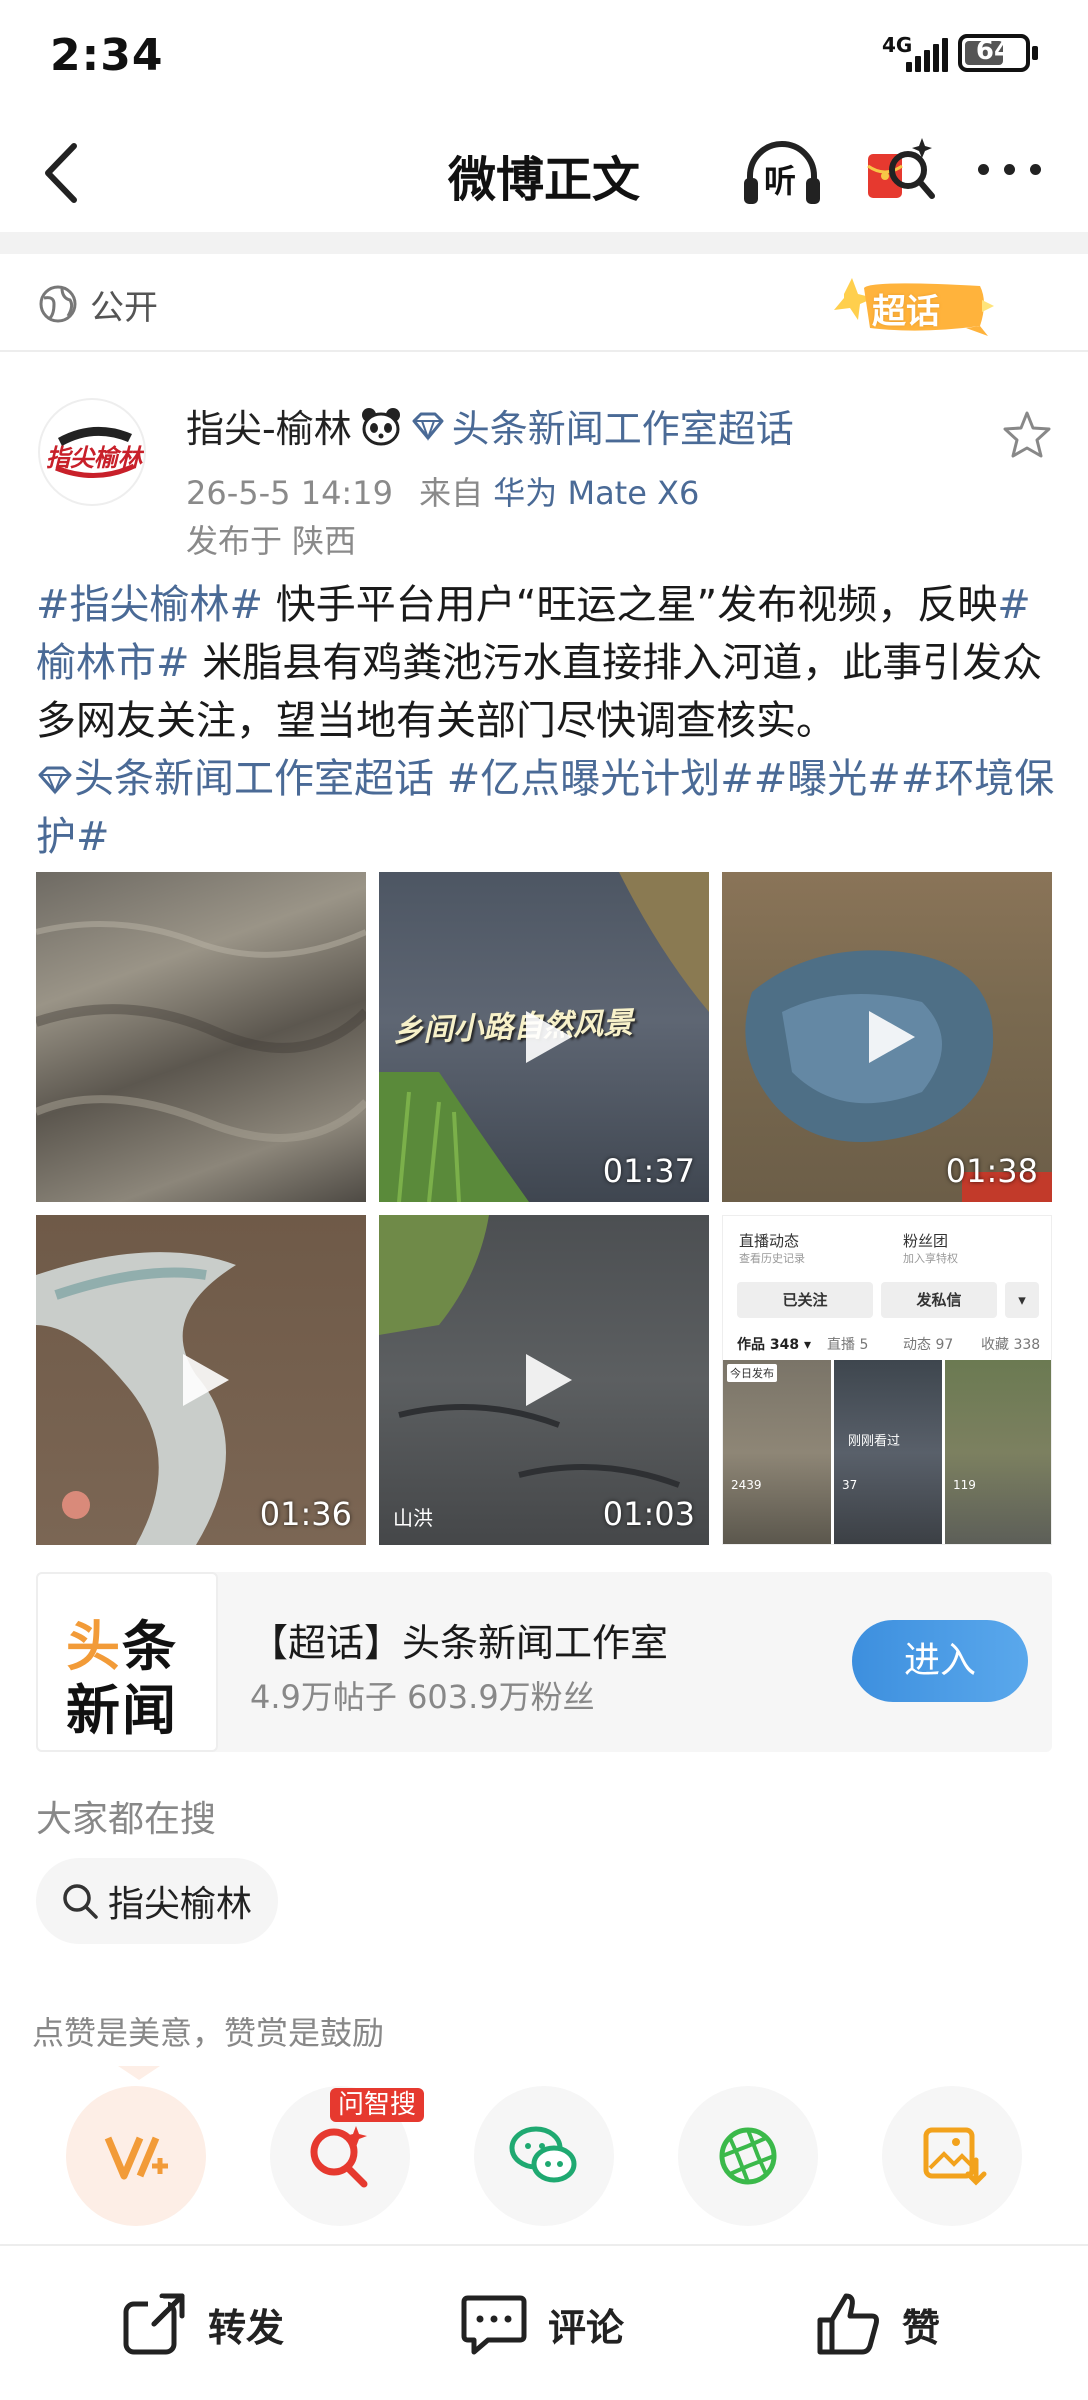 Image resolution: width=1088 pixels, height=2400 pixels. What do you see at coordinates (180, 1904) in the screenshot?
I see `search-chip-label: 指尖榆林` at bounding box center [180, 1904].